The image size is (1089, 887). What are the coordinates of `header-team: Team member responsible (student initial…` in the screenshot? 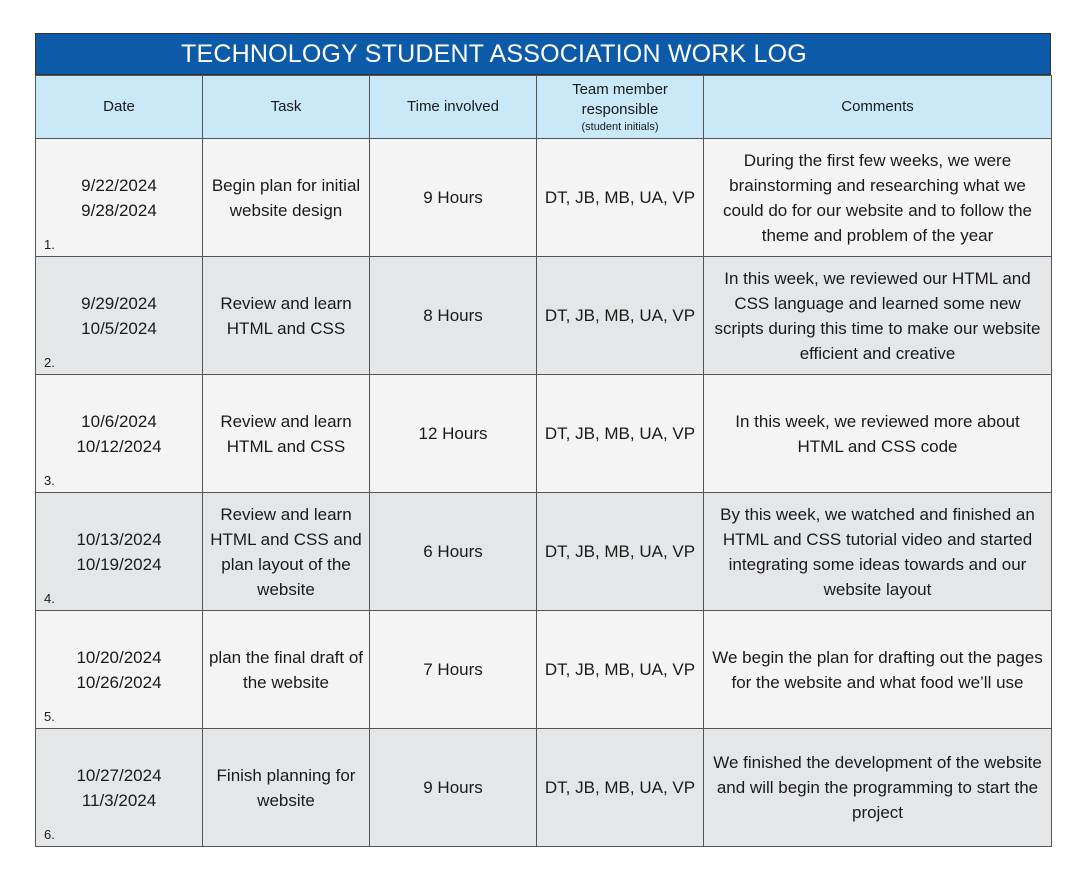 It's located at (620, 107).